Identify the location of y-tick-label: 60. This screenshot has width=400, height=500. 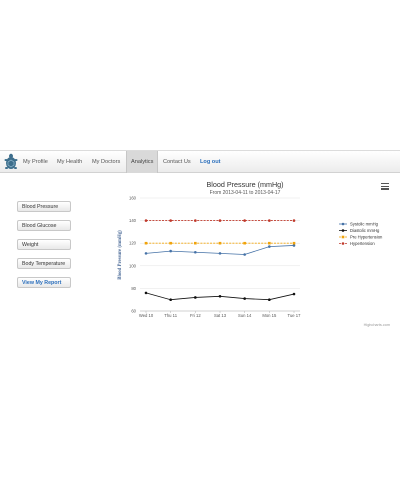
(133, 311).